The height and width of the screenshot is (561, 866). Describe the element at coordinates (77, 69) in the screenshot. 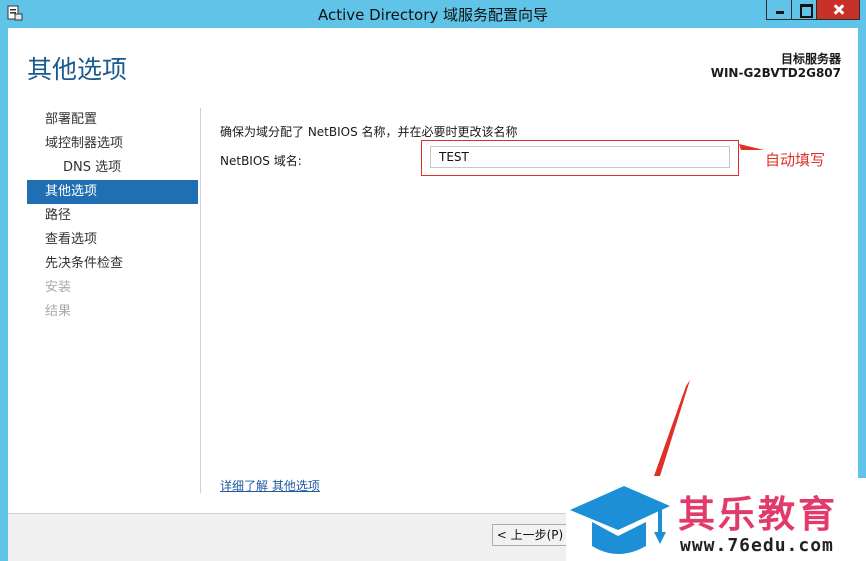

I see `page-title: 其他选项` at that location.